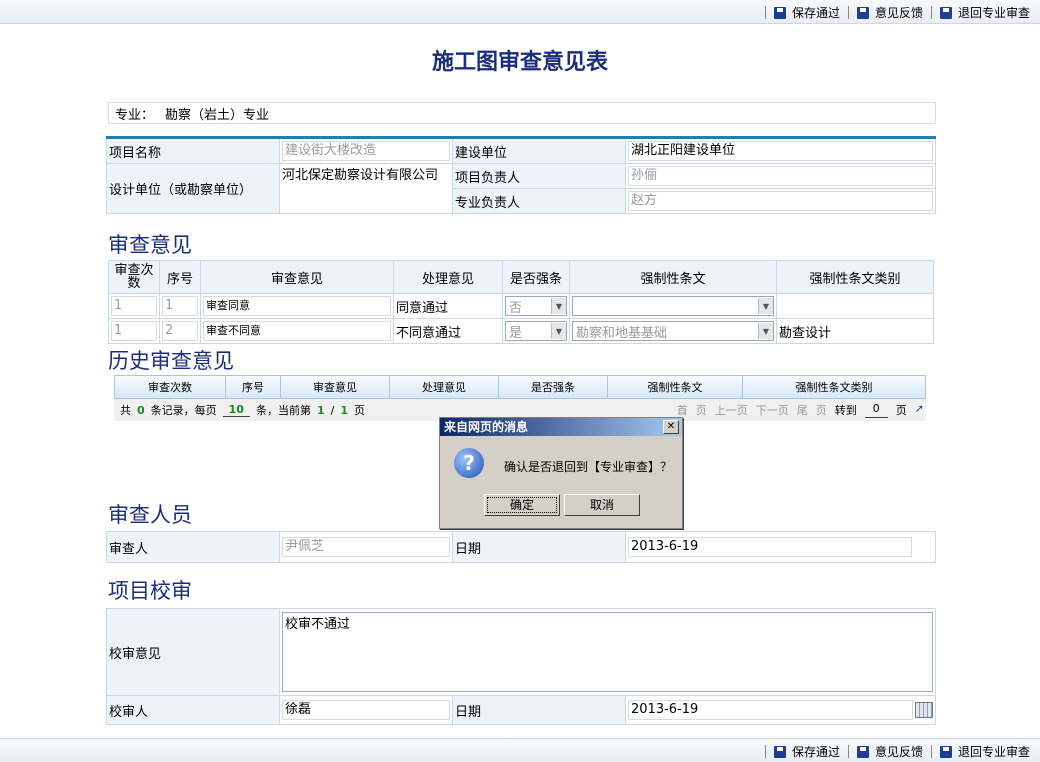 Image resolution: width=1040 pixels, height=762 pixels. I want to click on mandatory-select: 是 ▼, so click(536, 331).